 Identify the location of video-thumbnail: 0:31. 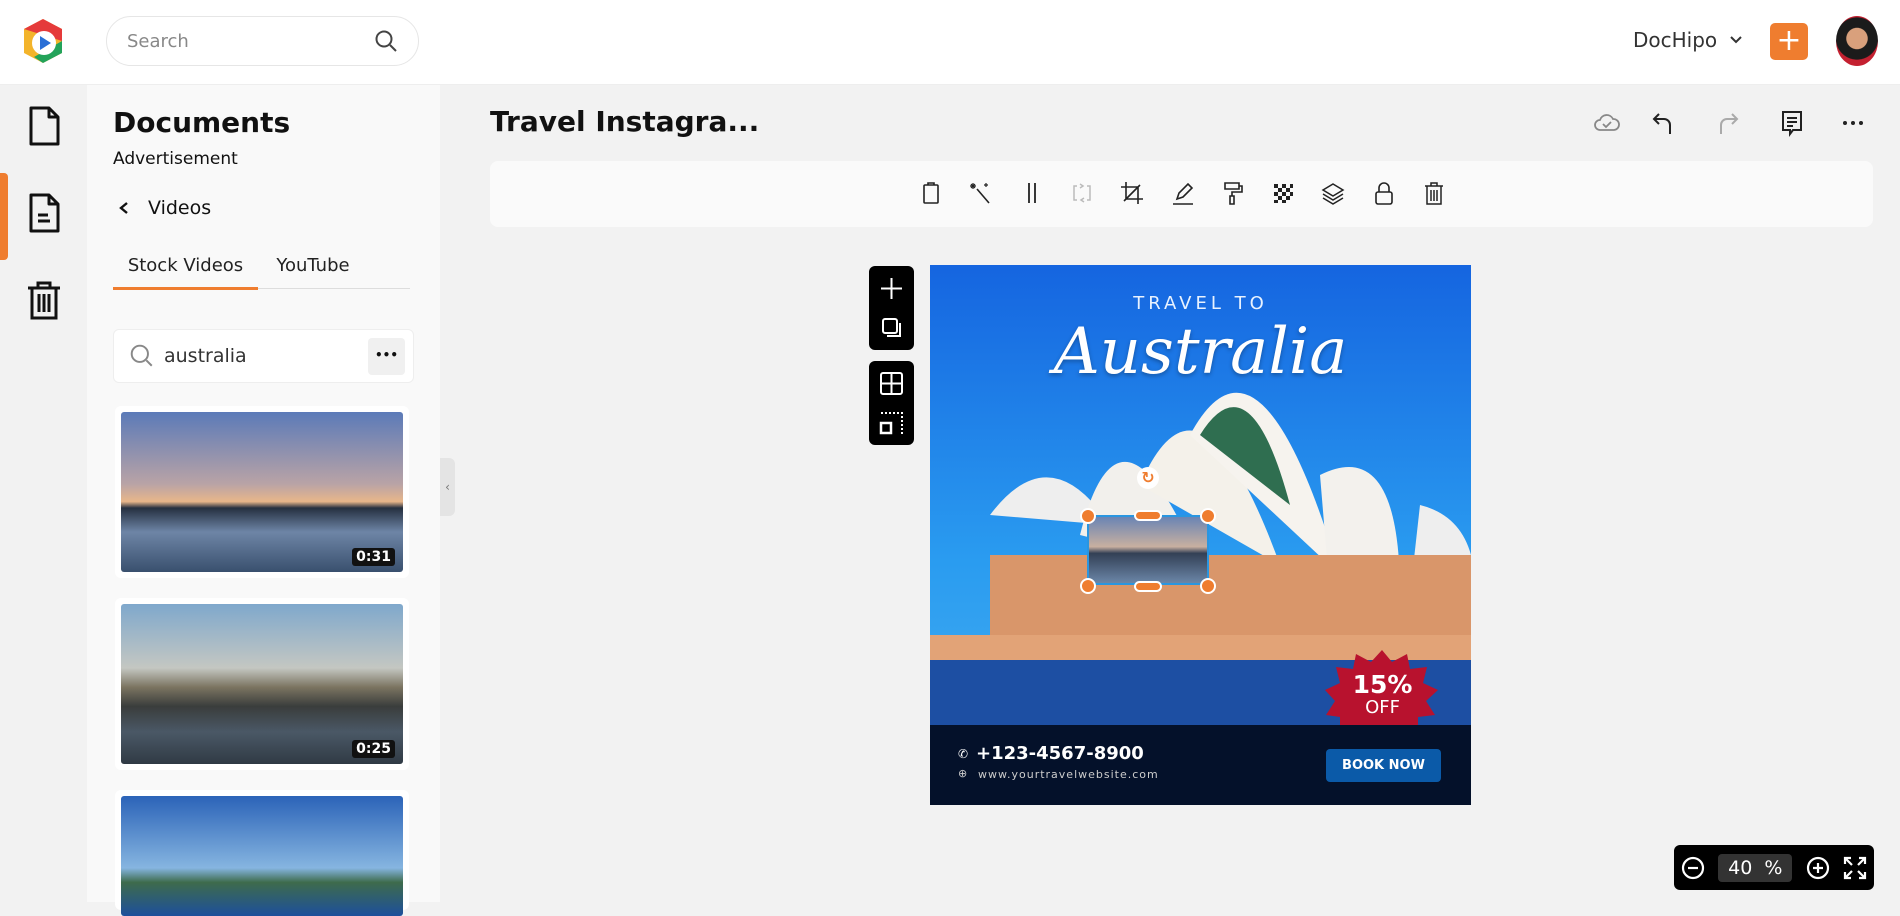
(262, 492).